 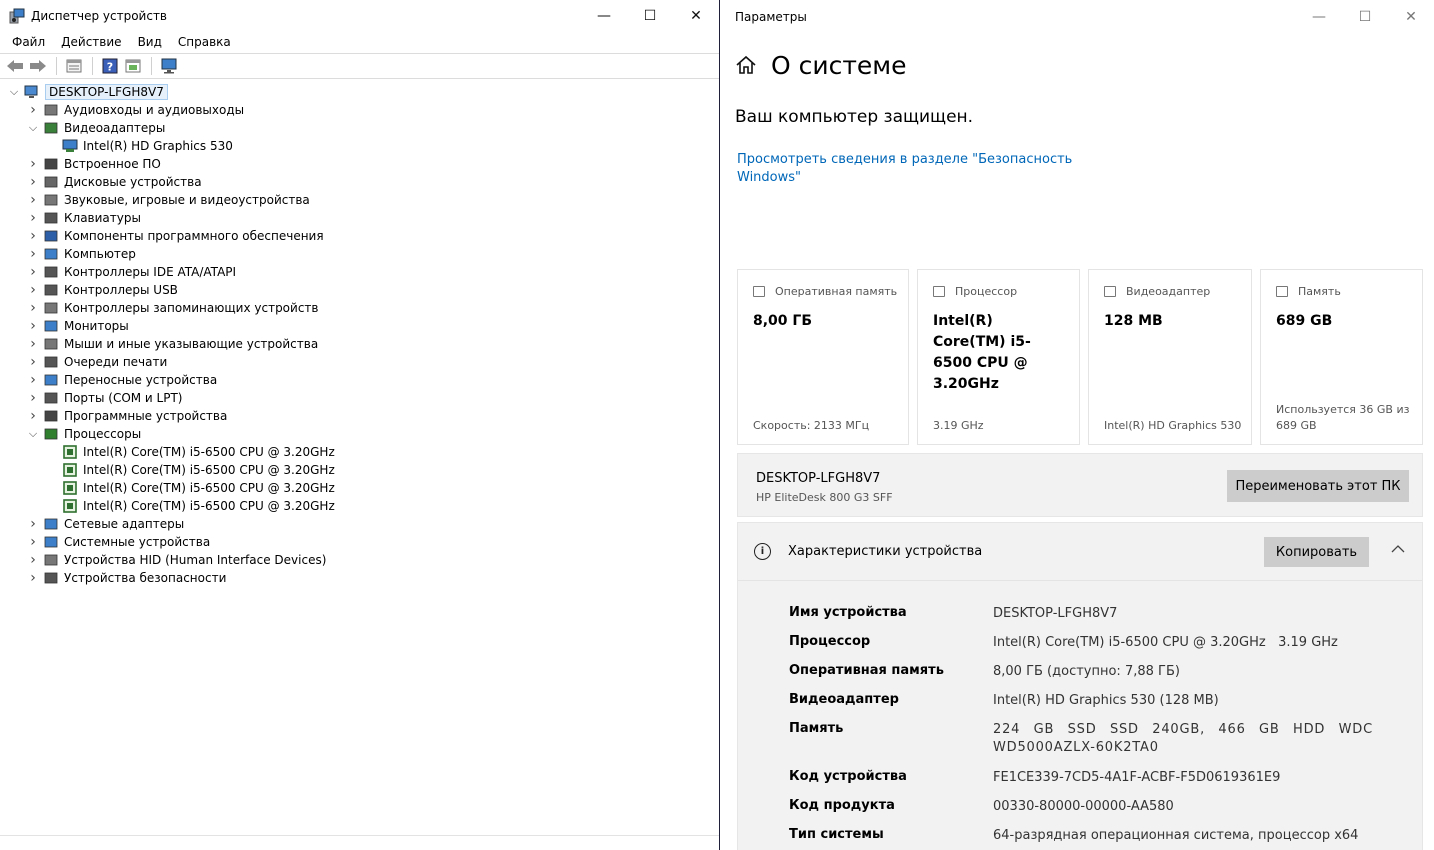 I want to click on forward-button, so click(x=38, y=66).